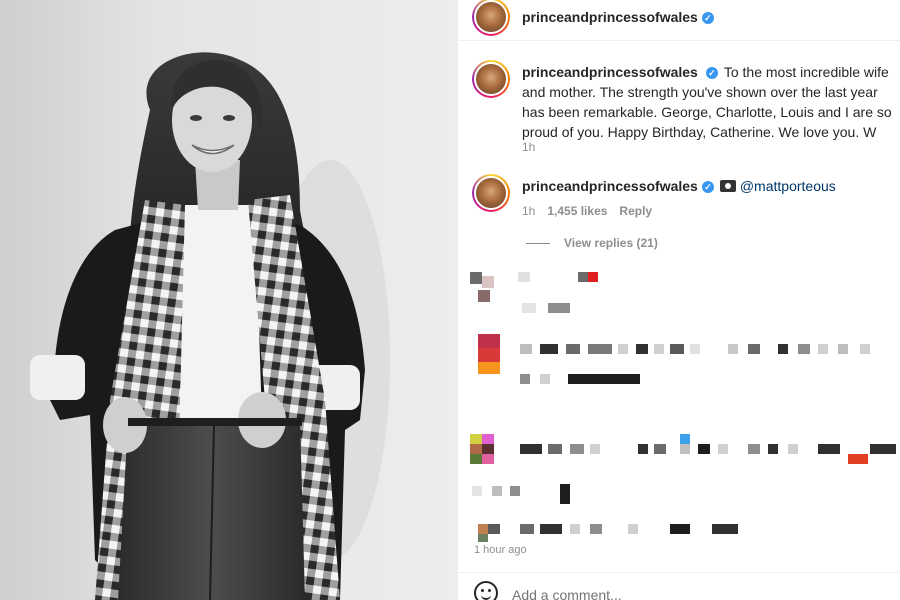 The image size is (900, 600). Describe the element at coordinates (662, 593) in the screenshot. I see `comment-input` at that location.